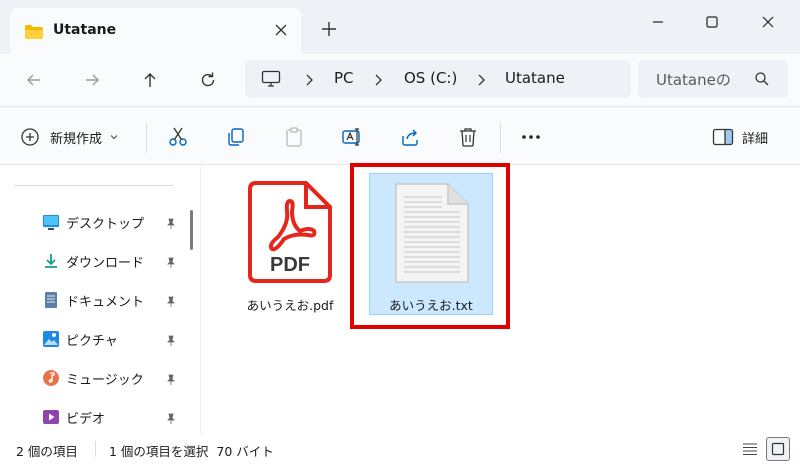 The width and height of the screenshot is (800, 464). I want to click on breadcrumb-drive: OS (C:), so click(430, 78).